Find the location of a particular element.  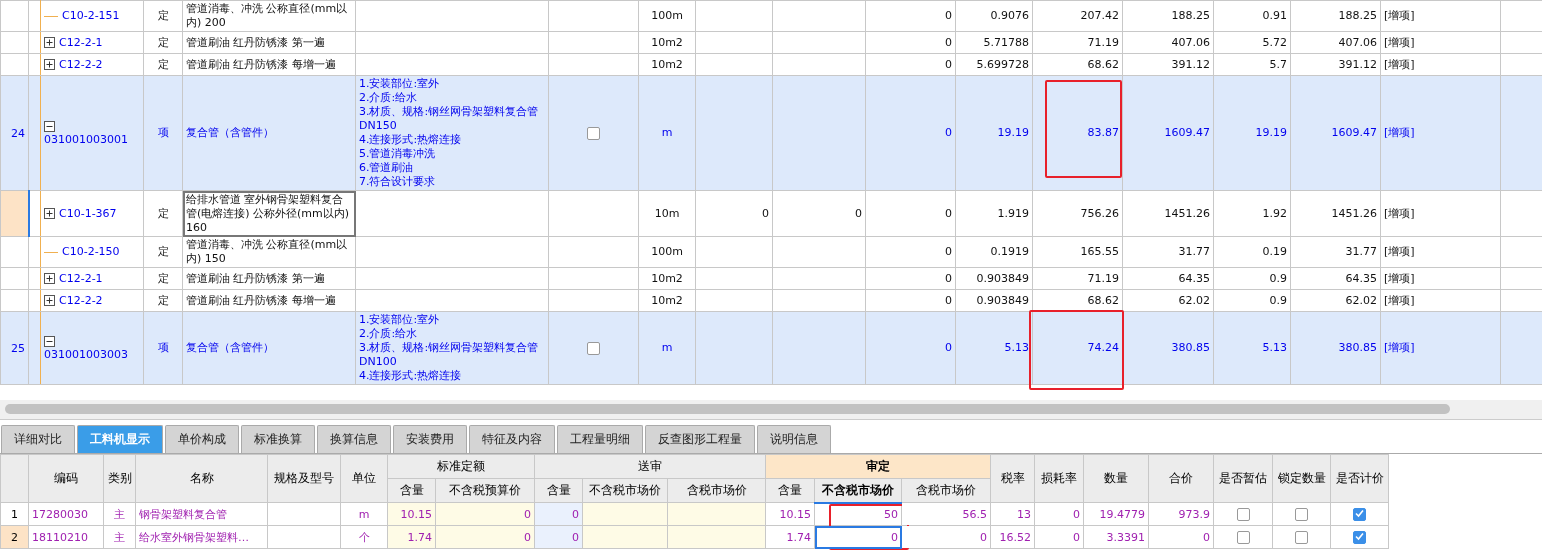

feature-line: 5.管道消毒冲洗 is located at coordinates (398, 154).